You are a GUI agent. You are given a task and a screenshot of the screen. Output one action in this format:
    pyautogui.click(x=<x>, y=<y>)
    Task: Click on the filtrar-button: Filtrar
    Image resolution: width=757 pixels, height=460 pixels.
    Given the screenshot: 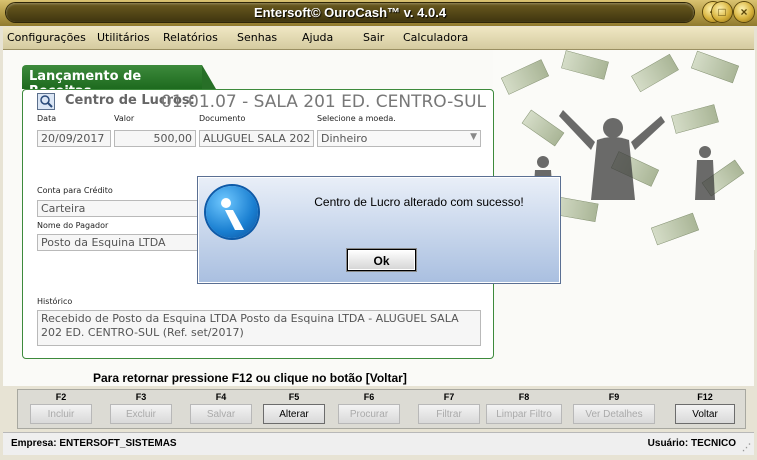 What is the action you would take?
    pyautogui.click(x=449, y=414)
    